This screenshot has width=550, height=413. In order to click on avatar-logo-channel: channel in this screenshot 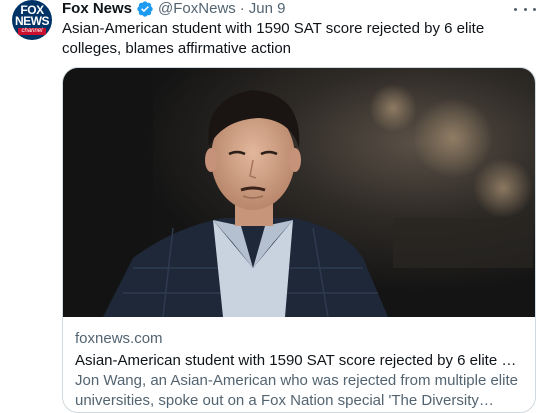, I will do `click(32, 31)`.